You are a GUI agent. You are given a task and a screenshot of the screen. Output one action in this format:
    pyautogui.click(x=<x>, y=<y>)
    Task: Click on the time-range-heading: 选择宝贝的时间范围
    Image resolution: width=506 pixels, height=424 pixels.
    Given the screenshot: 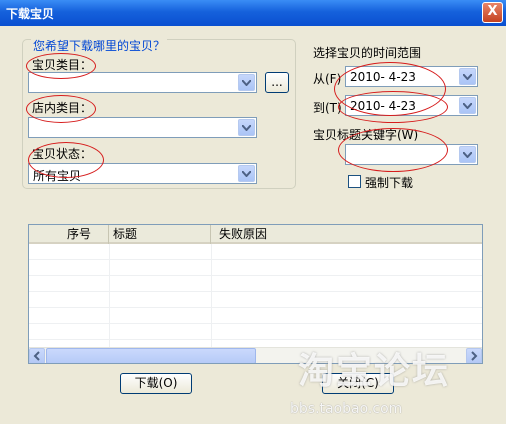 What is the action you would take?
    pyautogui.click(x=367, y=53)
    